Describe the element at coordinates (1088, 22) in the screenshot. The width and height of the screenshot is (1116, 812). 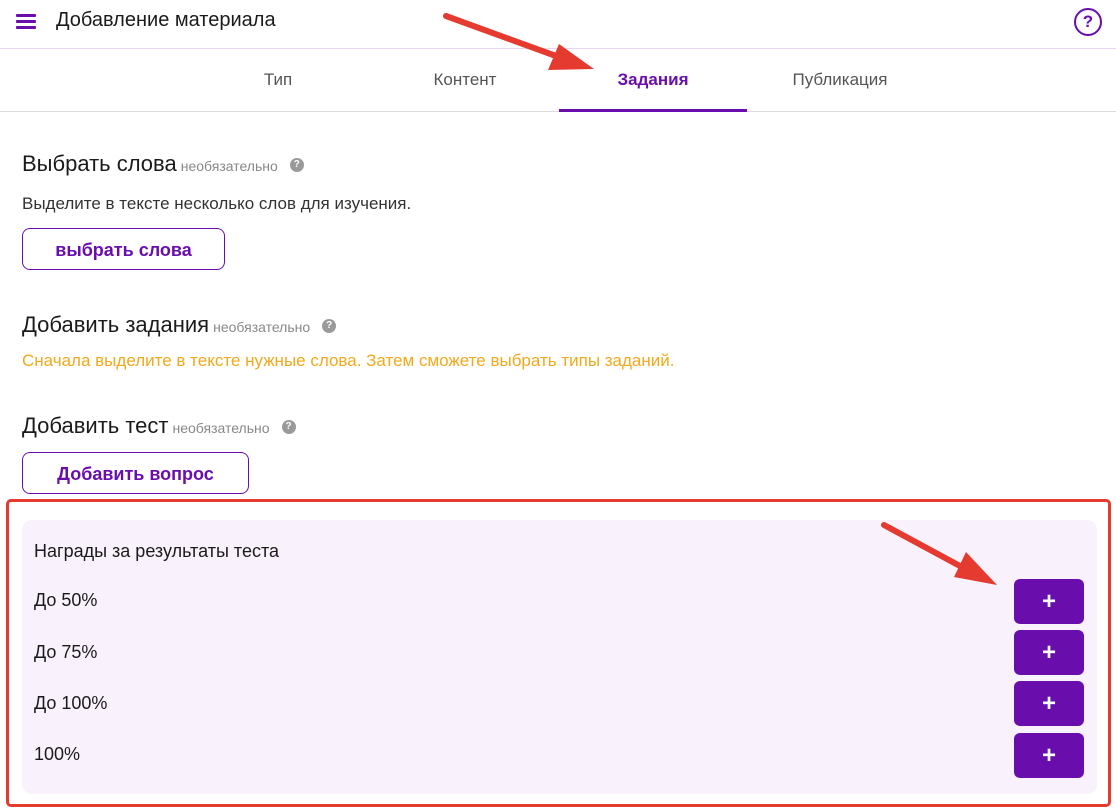
I see `help-circle-icon: ?` at that location.